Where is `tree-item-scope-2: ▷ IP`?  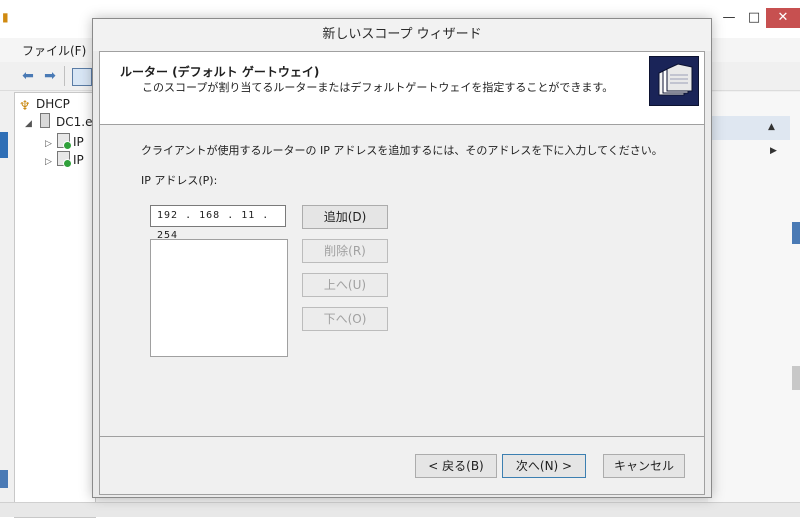
tree-item-scope-2: ▷ IP is located at coordinates (64, 160).